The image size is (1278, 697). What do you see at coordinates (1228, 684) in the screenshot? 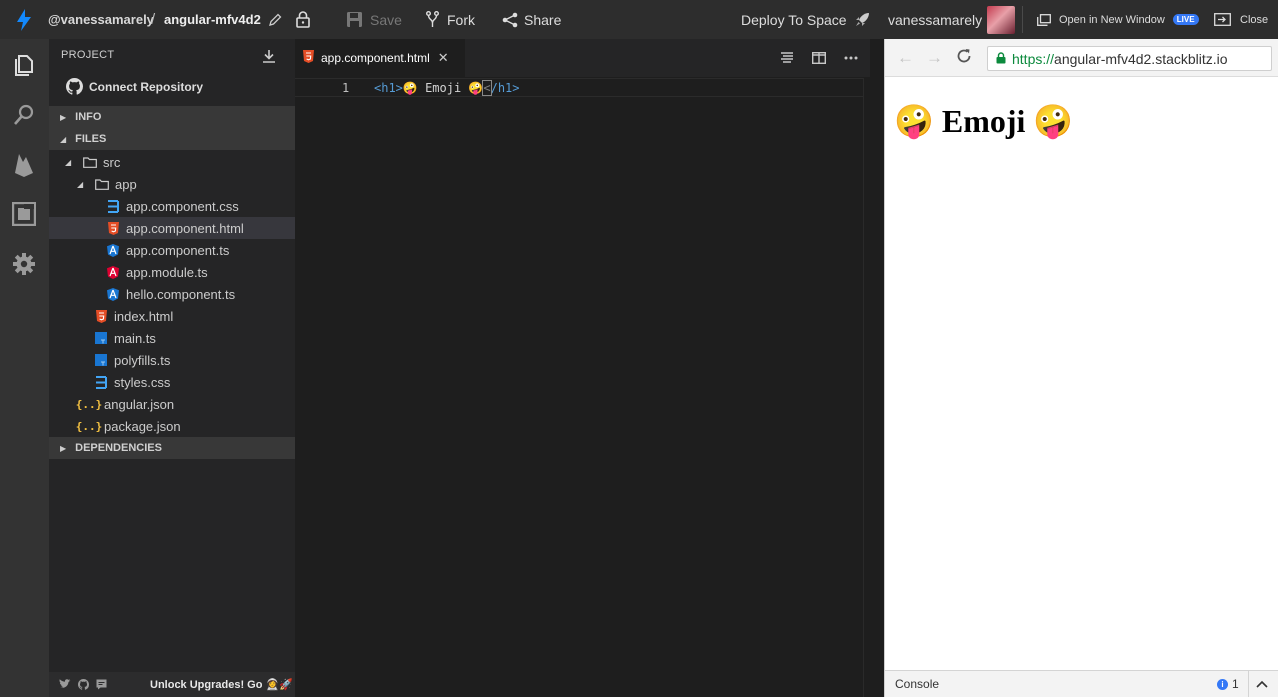
I see `console-message-count: i 1` at bounding box center [1228, 684].